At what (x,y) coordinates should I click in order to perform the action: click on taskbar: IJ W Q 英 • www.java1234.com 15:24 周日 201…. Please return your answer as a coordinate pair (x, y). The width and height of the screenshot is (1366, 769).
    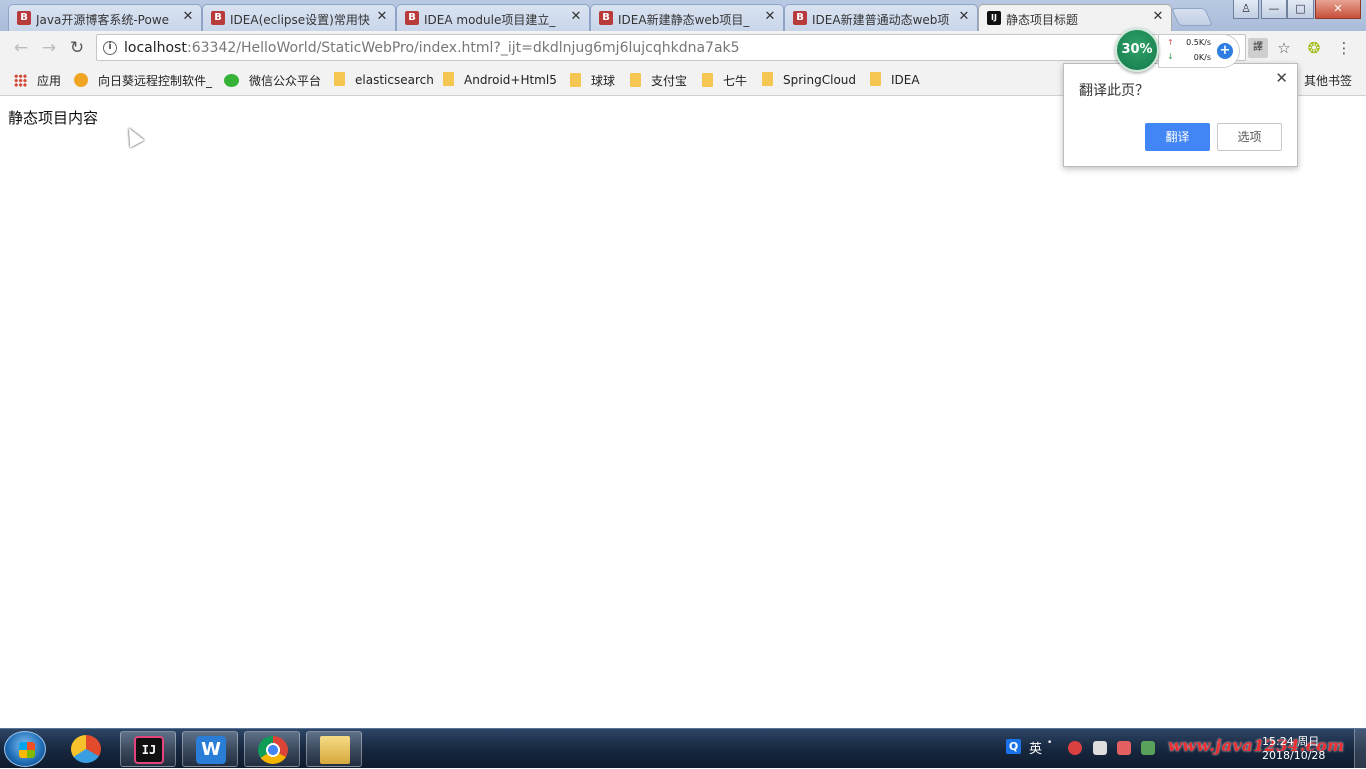
    Looking at the image, I should click on (683, 748).